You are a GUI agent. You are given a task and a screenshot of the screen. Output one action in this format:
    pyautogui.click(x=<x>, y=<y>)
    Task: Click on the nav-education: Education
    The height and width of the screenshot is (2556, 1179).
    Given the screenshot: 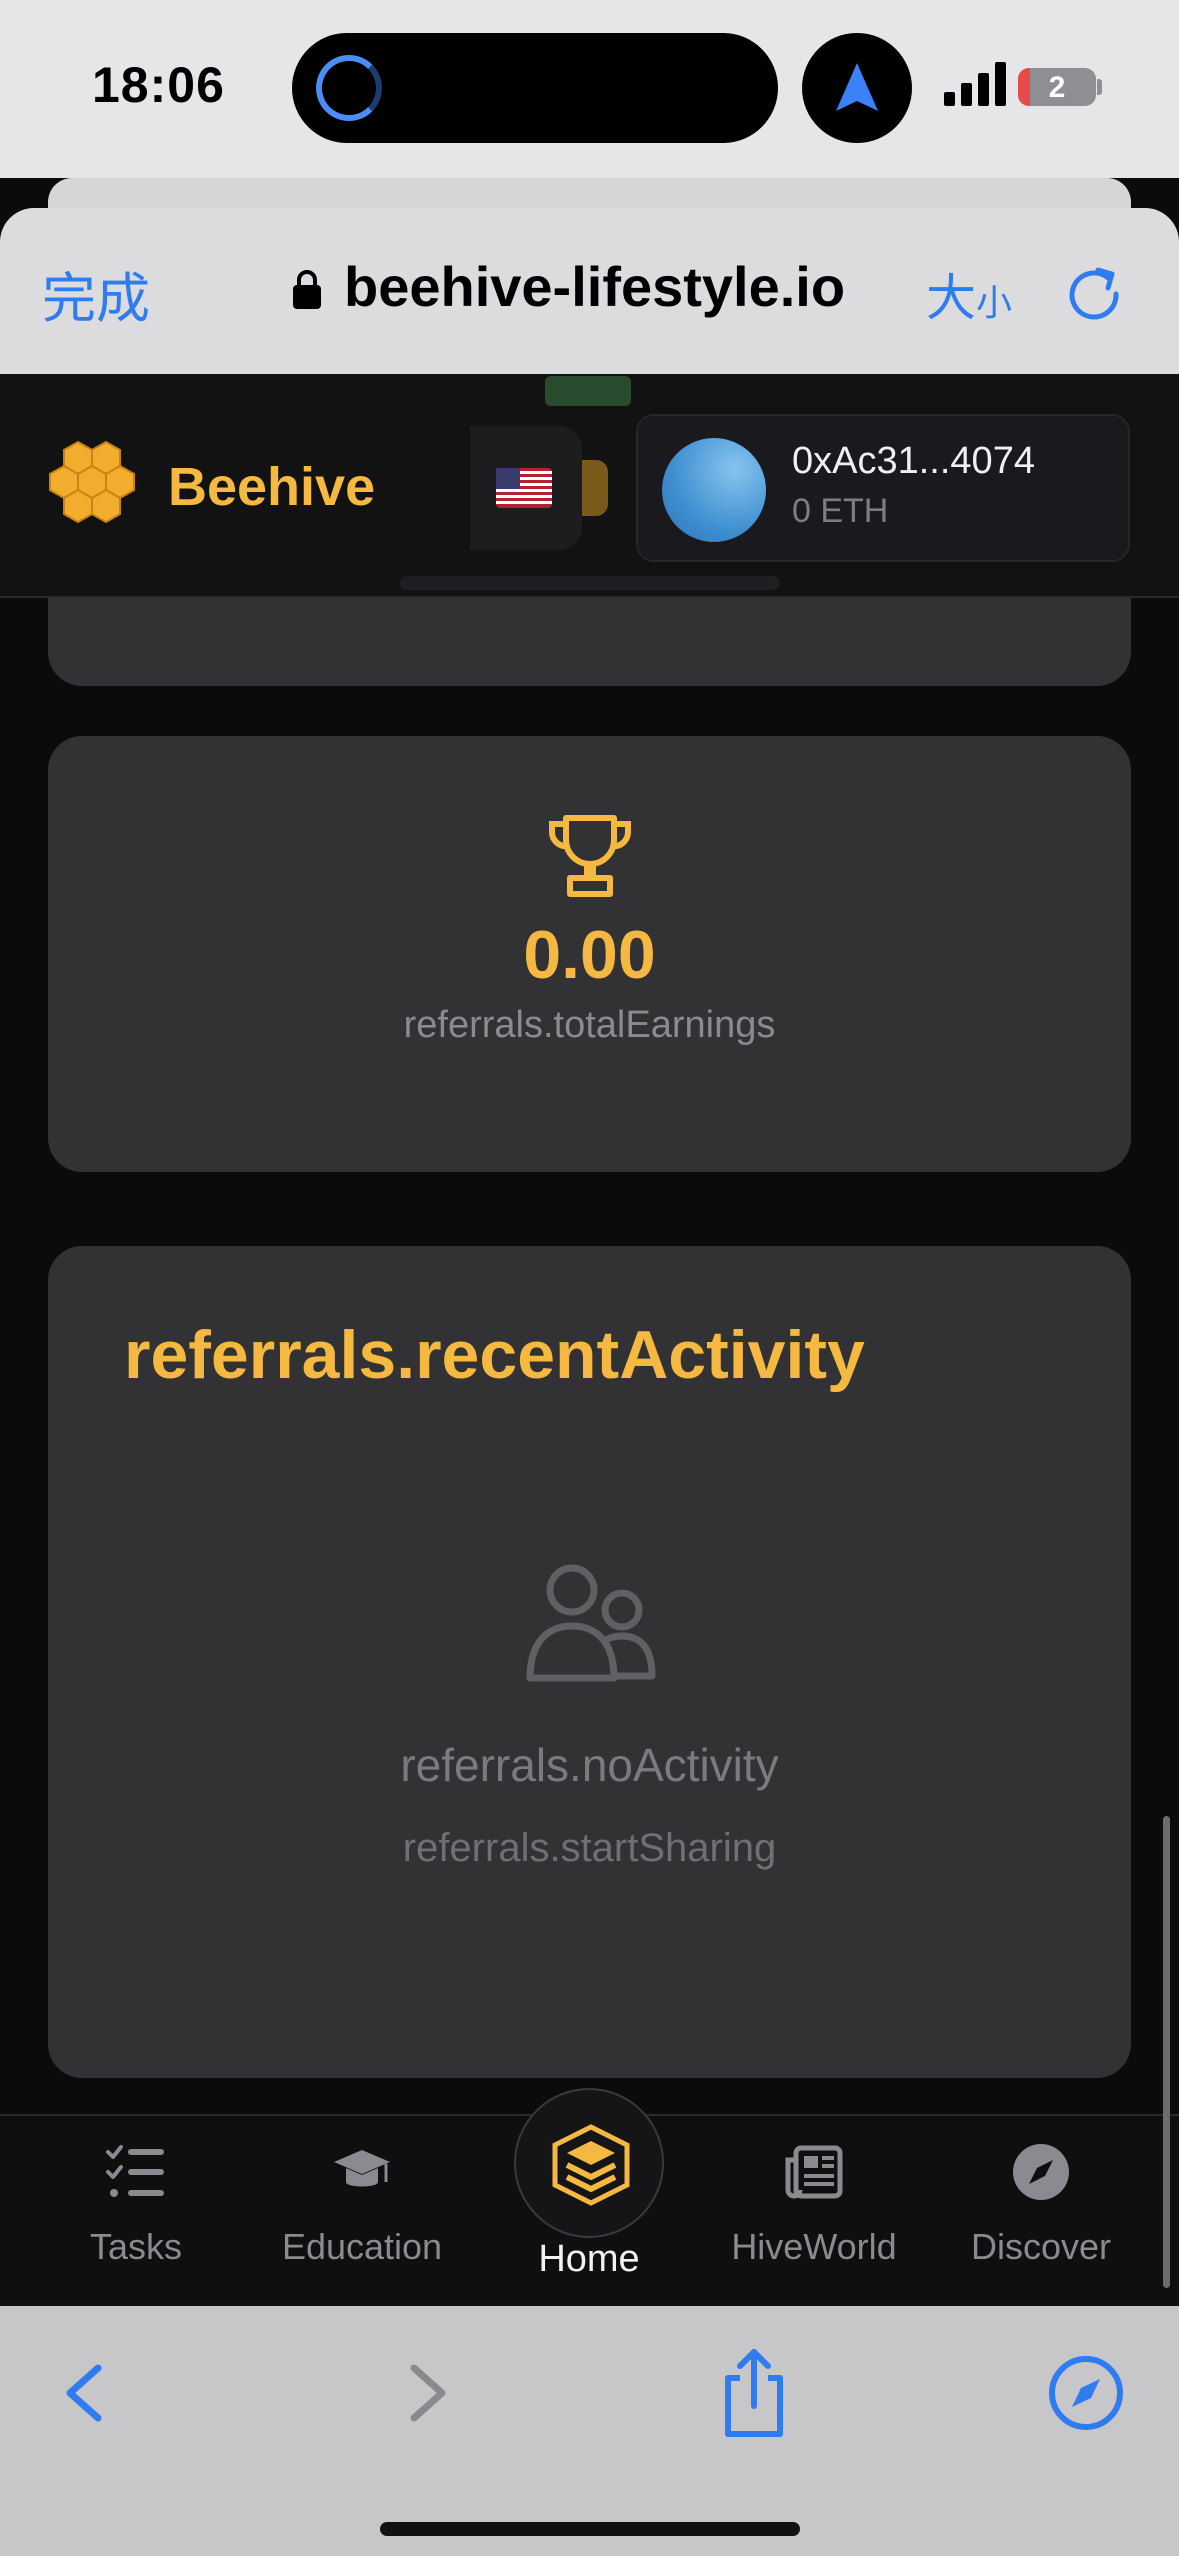 What is the action you would take?
    pyautogui.click(x=362, y=2211)
    